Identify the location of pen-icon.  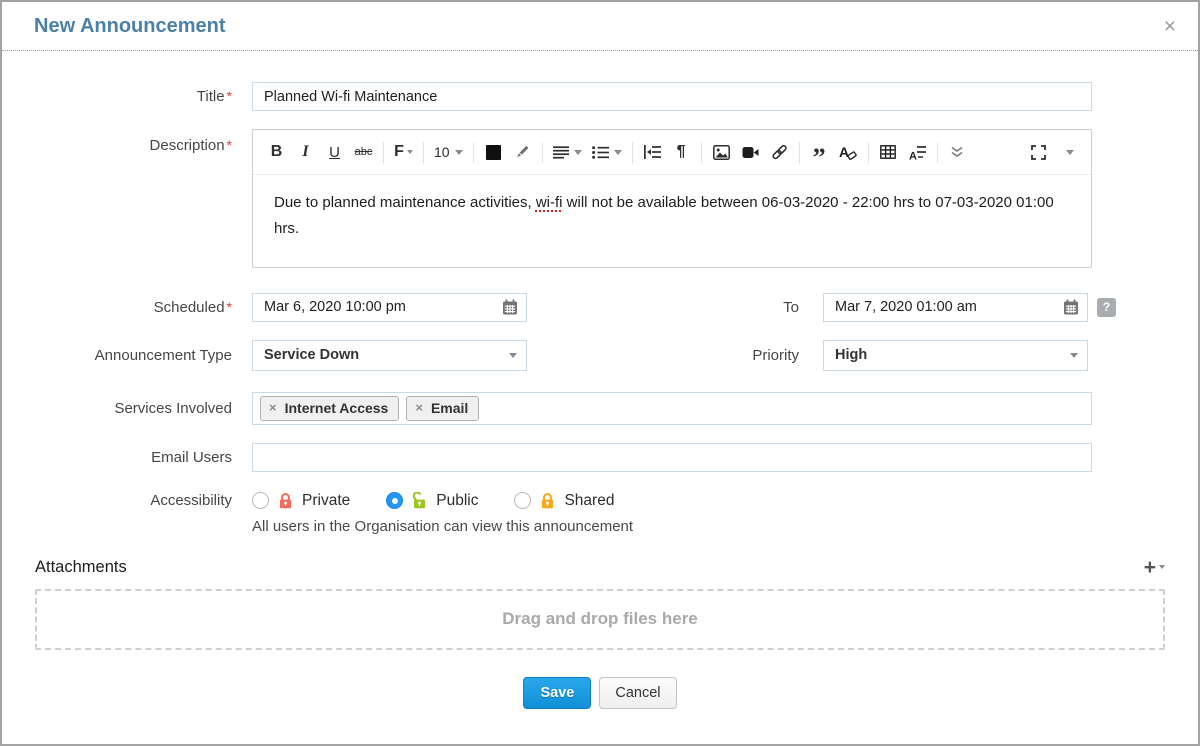
(523, 152).